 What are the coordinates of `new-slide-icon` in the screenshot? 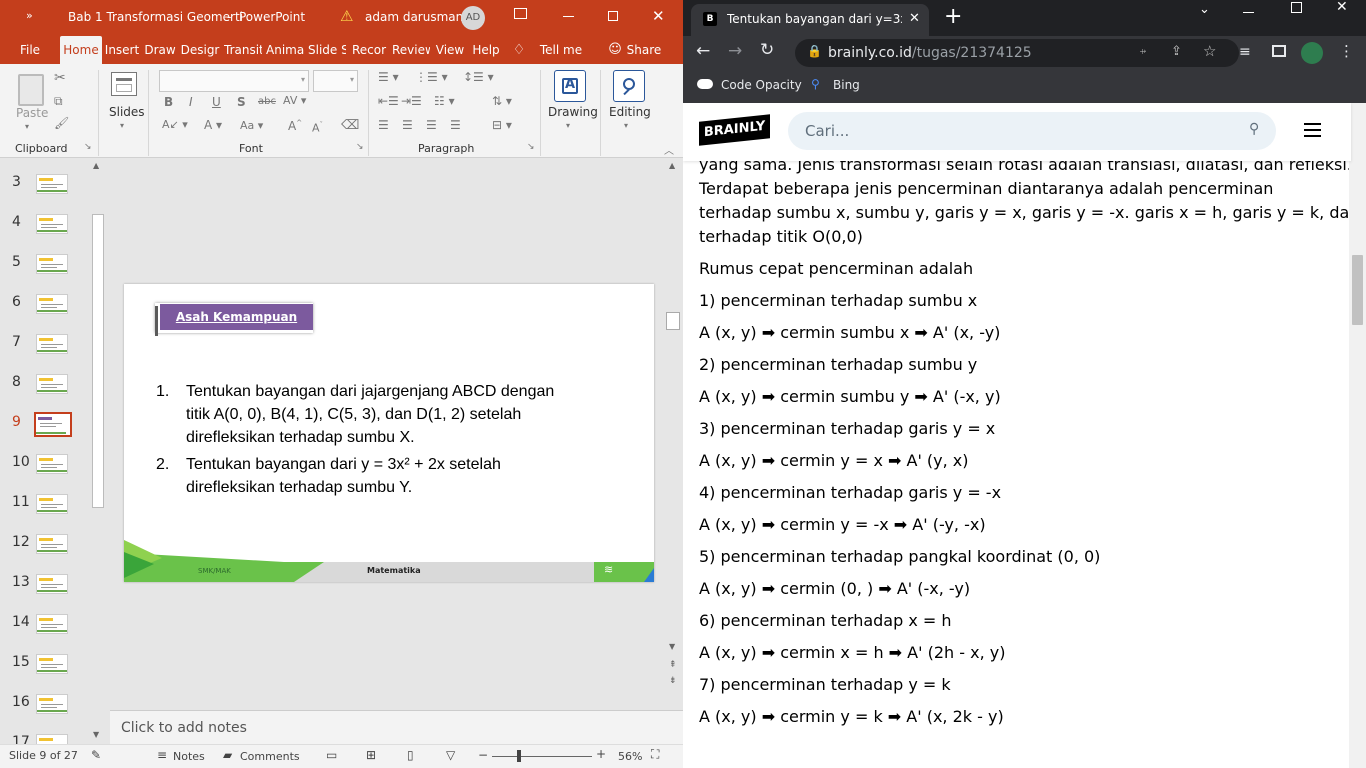 It's located at (124, 84).